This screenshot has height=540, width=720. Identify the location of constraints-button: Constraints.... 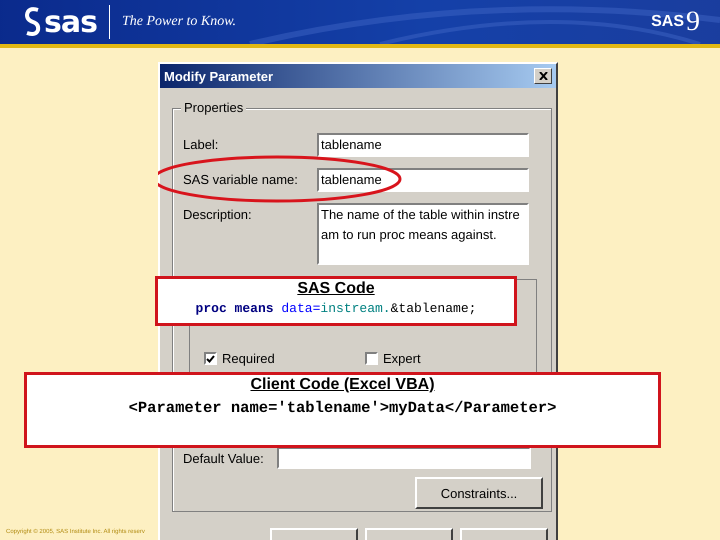
(479, 493).